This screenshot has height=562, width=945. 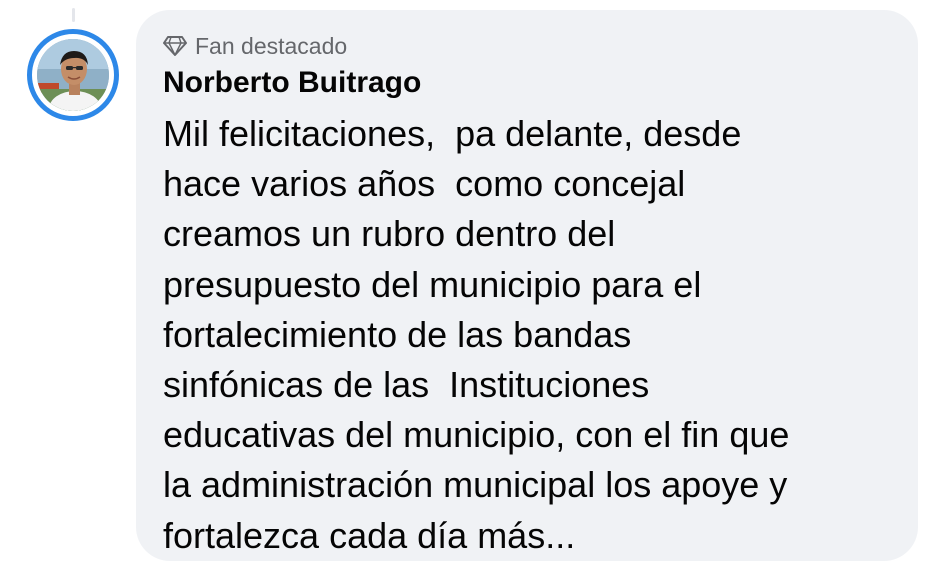 What do you see at coordinates (476, 435) in the screenshot?
I see `comment-text-line: educativas del municipio, con el fin que` at bounding box center [476, 435].